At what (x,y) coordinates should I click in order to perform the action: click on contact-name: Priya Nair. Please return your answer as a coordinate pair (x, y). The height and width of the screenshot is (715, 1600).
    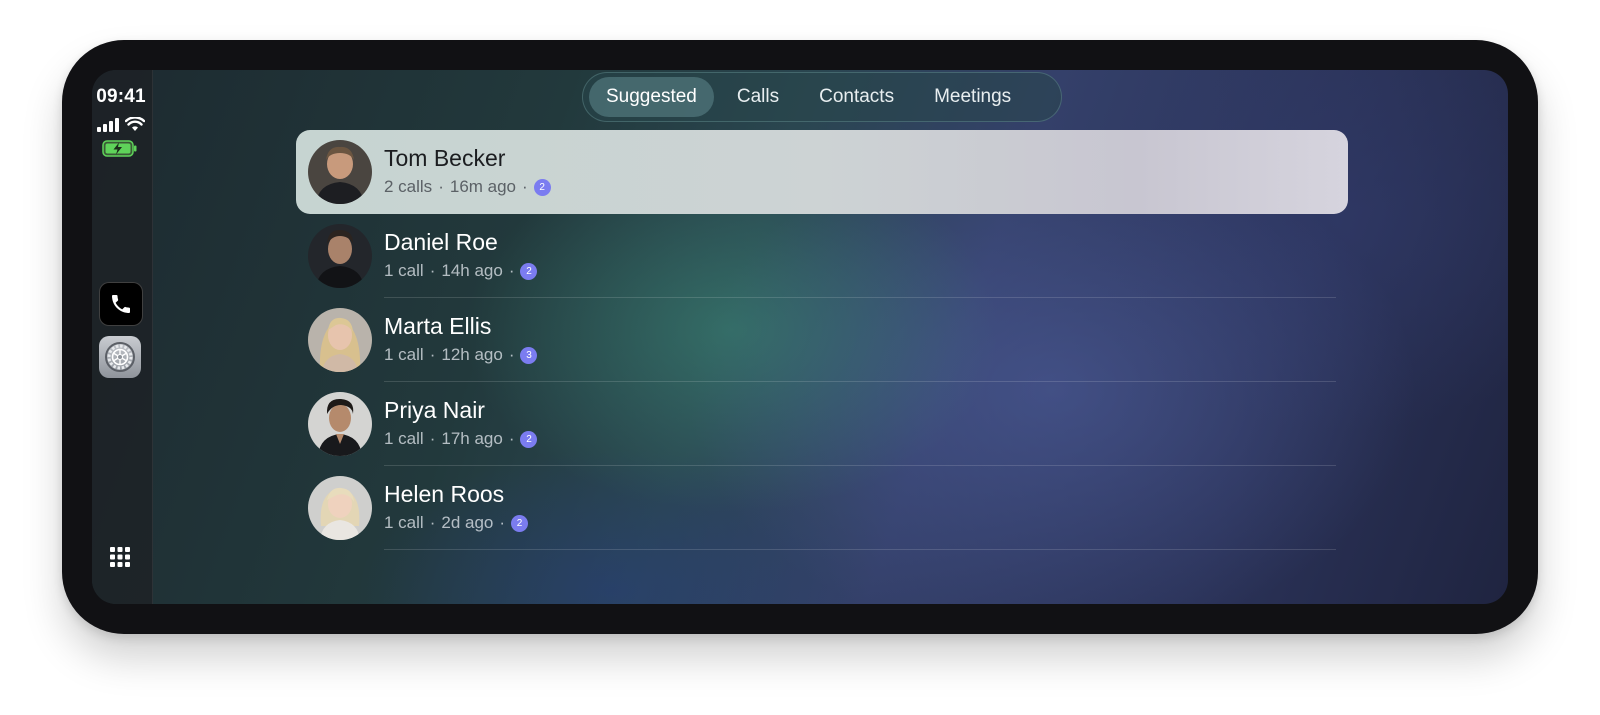
    Looking at the image, I should click on (434, 410).